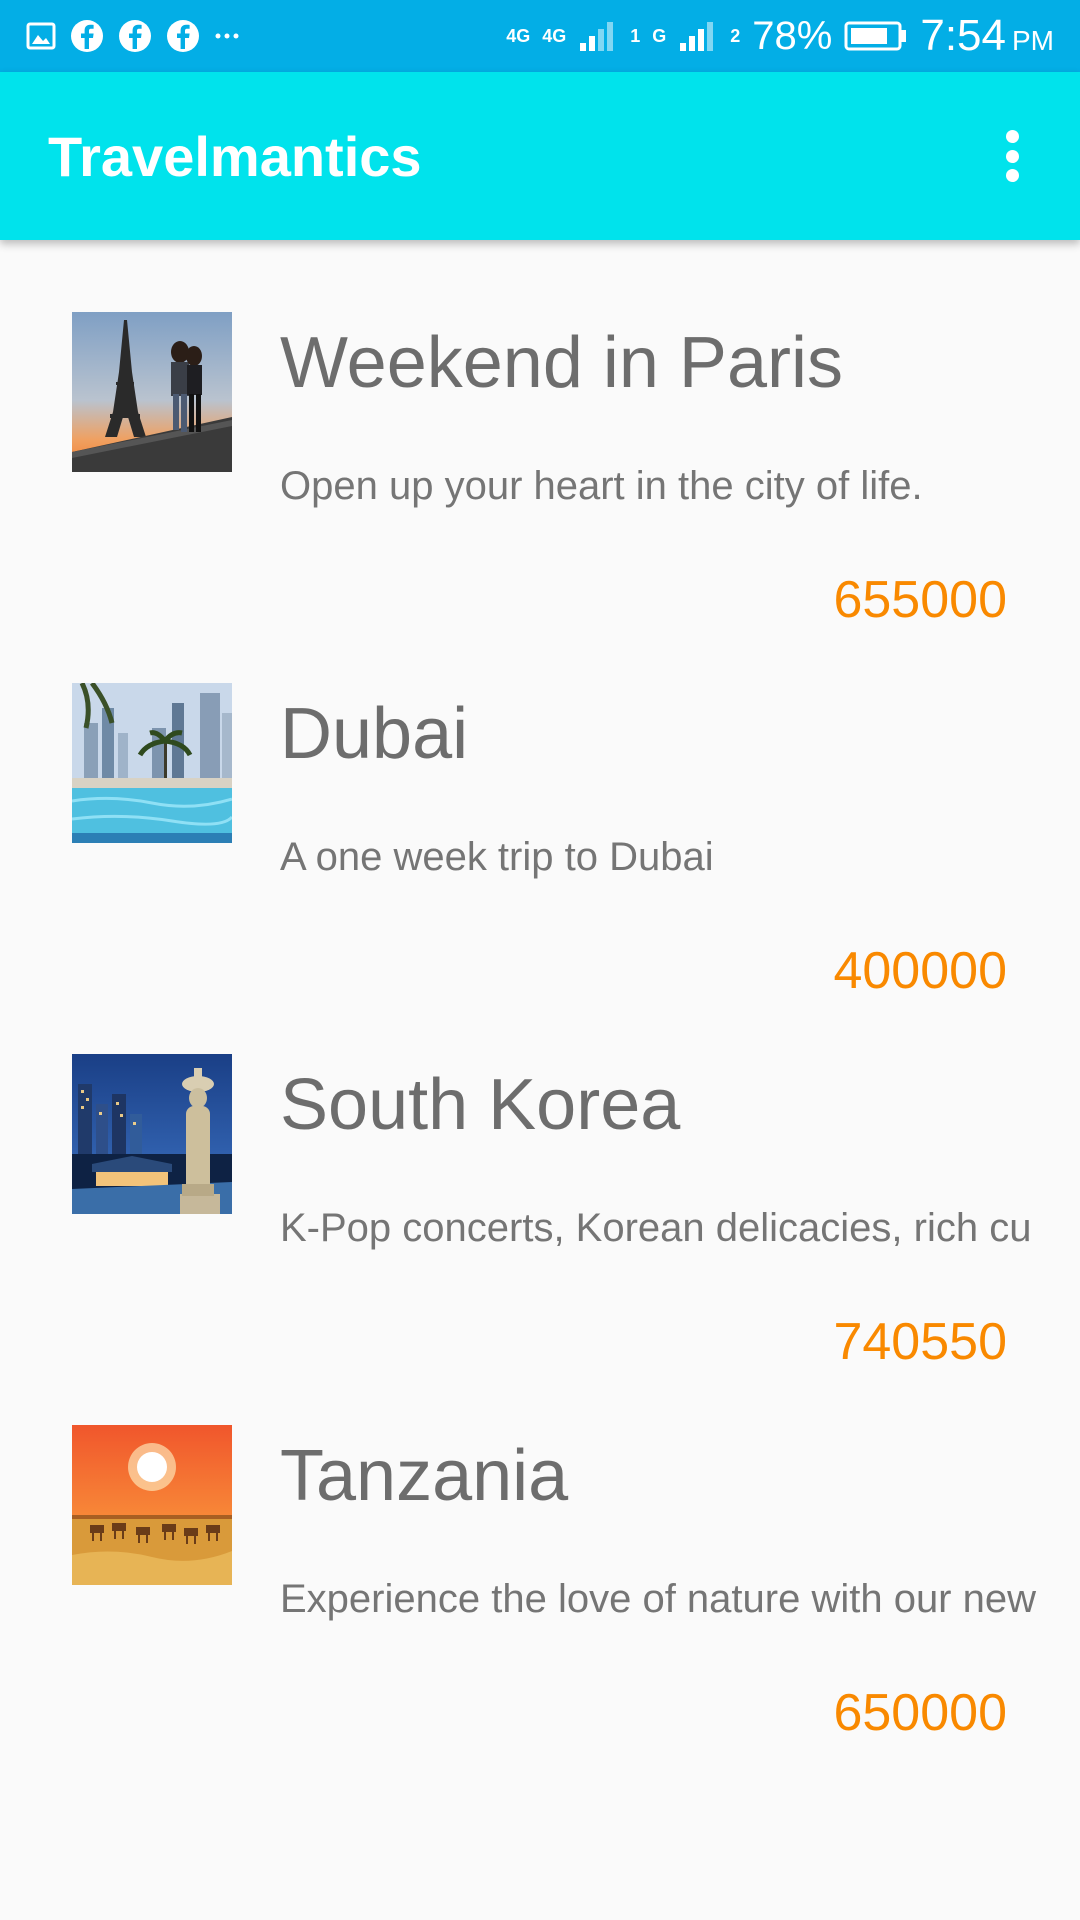 The height and width of the screenshot is (1920, 1080). What do you see at coordinates (374, 734) in the screenshot?
I see `deal-title: Dubai` at bounding box center [374, 734].